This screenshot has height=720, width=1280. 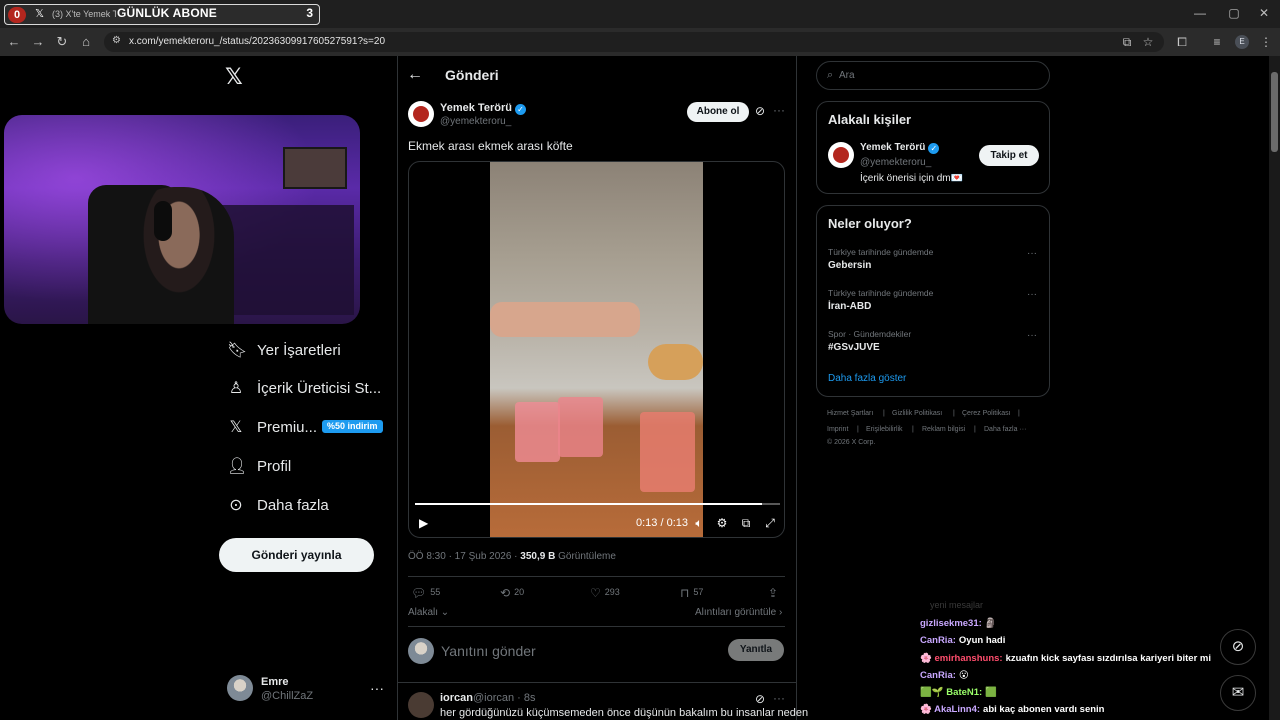 I want to click on related-person-handle: @yemekteroru_, so click(x=895, y=162).